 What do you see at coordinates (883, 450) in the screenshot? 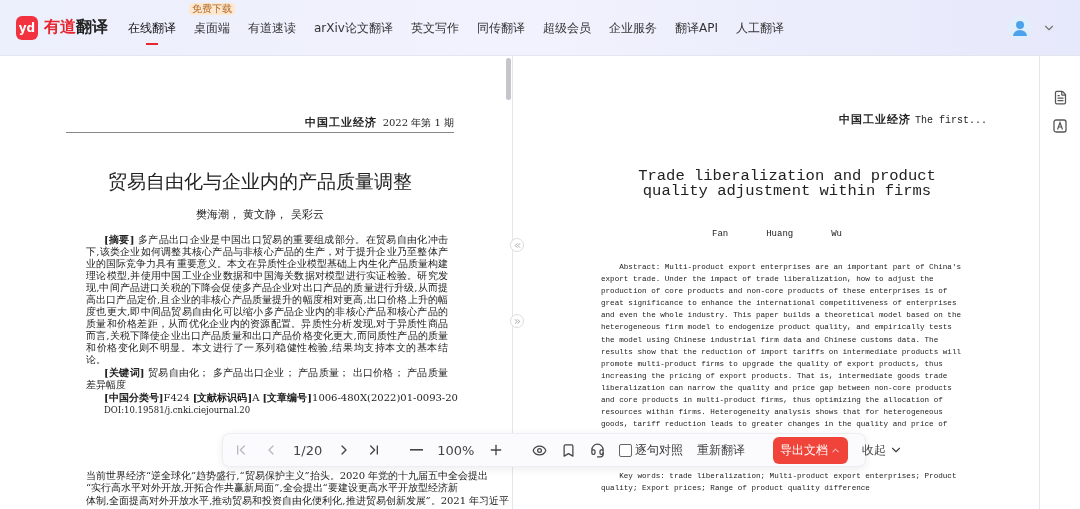
I see `collapse-button: 收起` at bounding box center [883, 450].